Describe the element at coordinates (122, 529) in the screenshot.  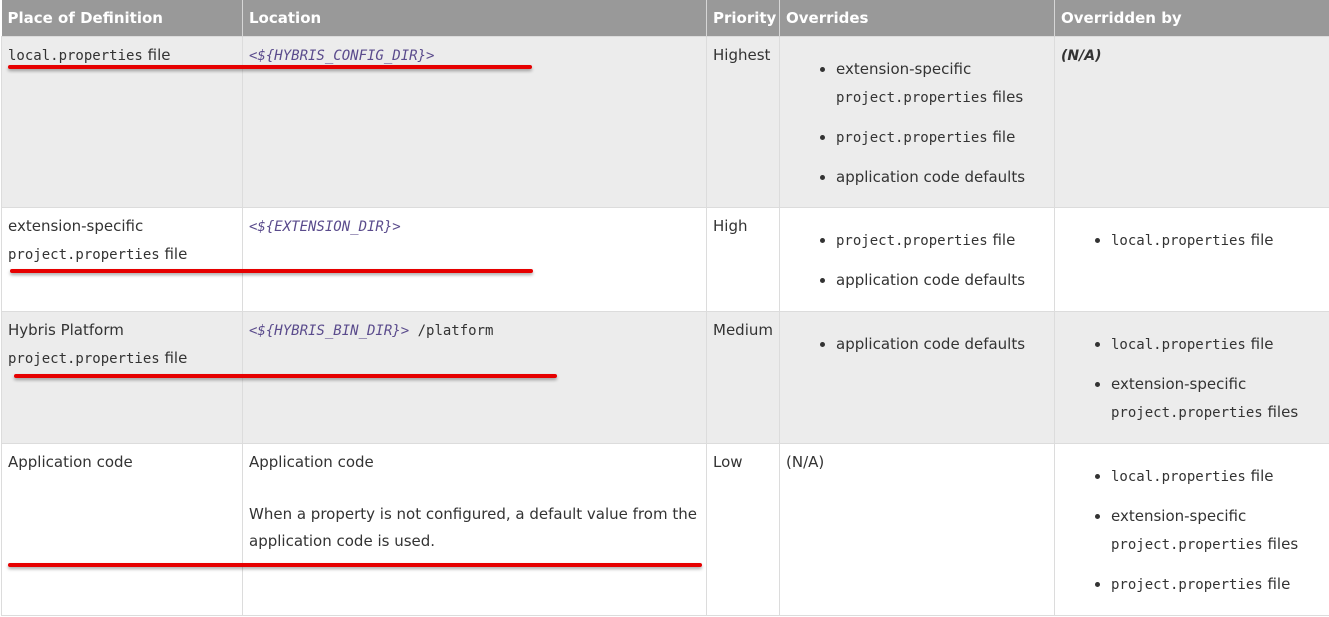
I see `place-cell: Application code` at that location.